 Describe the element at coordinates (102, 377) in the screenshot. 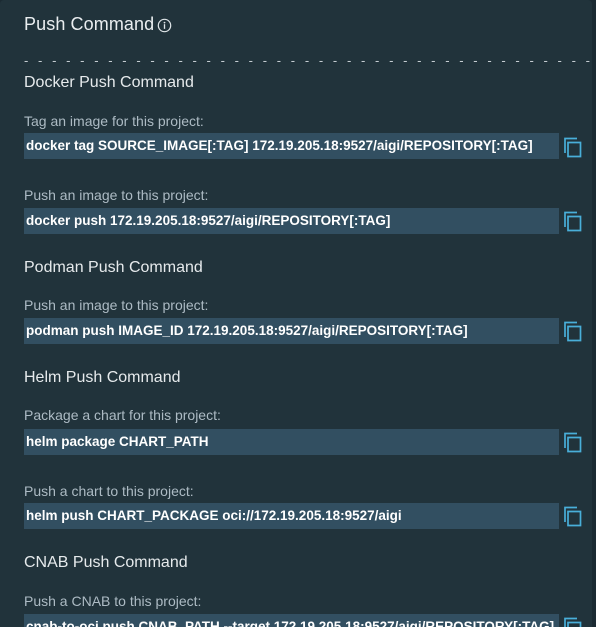

I see `helm-section-title: Helm Push Command` at that location.